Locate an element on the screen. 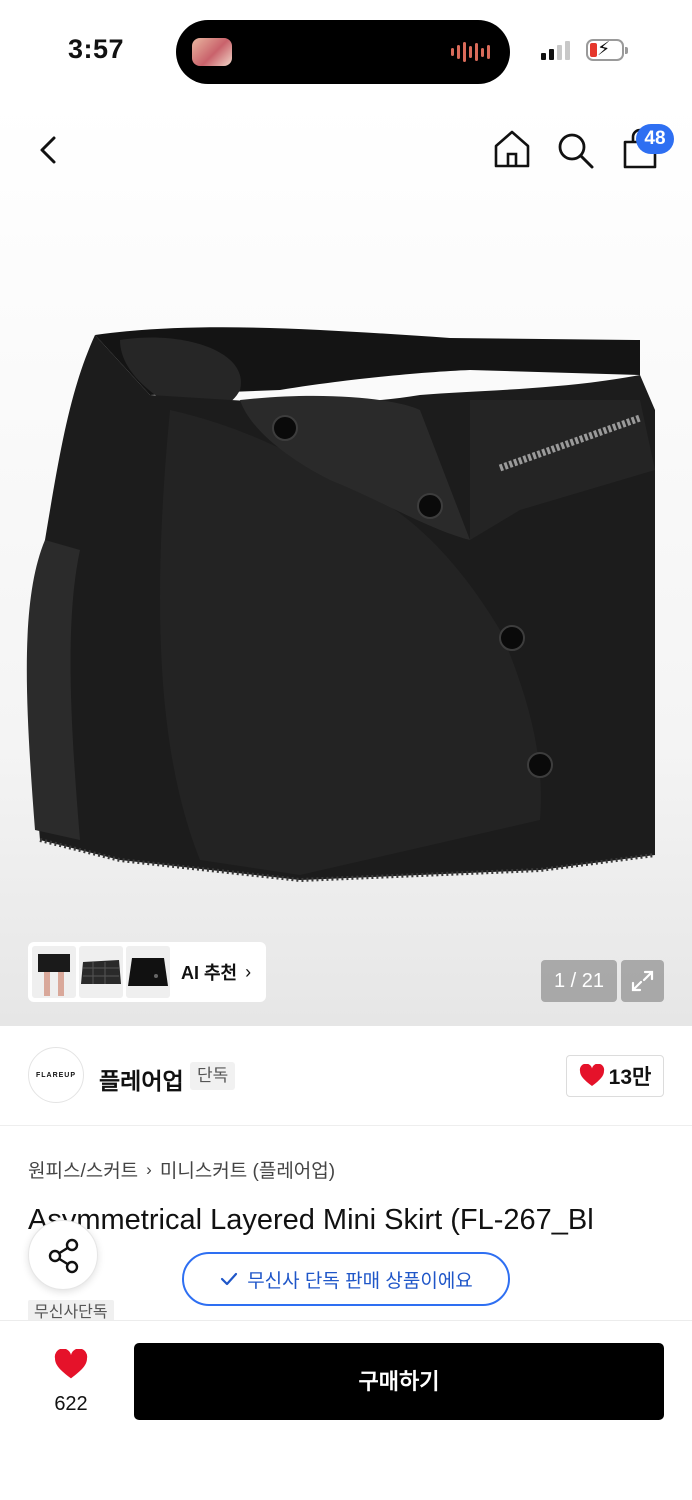  brand-name: 플레어업 is located at coordinates (141, 1079).